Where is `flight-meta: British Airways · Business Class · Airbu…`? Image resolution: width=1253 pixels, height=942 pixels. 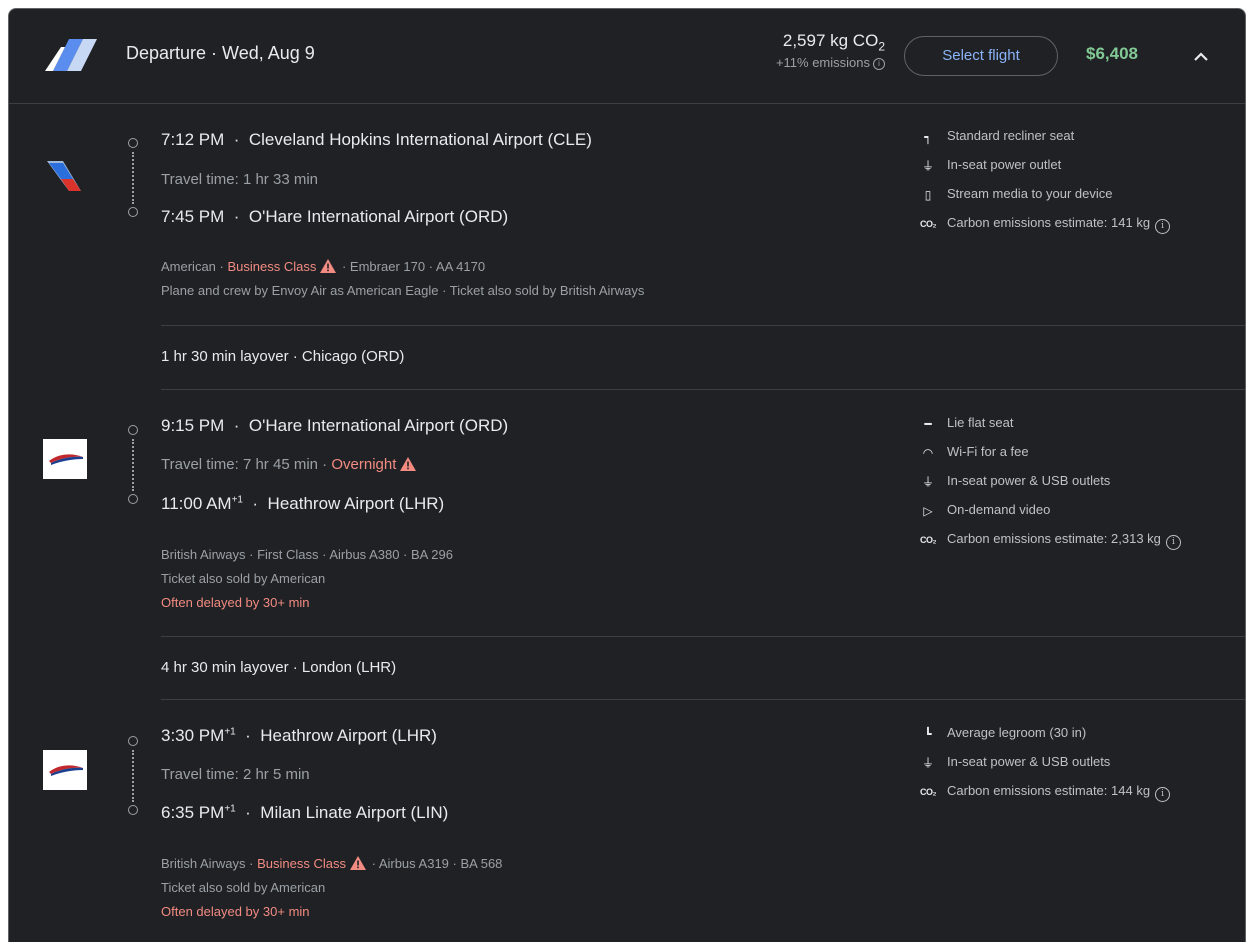
flight-meta: British Airways · Business Class · Airbu… is located at coordinates (331, 888).